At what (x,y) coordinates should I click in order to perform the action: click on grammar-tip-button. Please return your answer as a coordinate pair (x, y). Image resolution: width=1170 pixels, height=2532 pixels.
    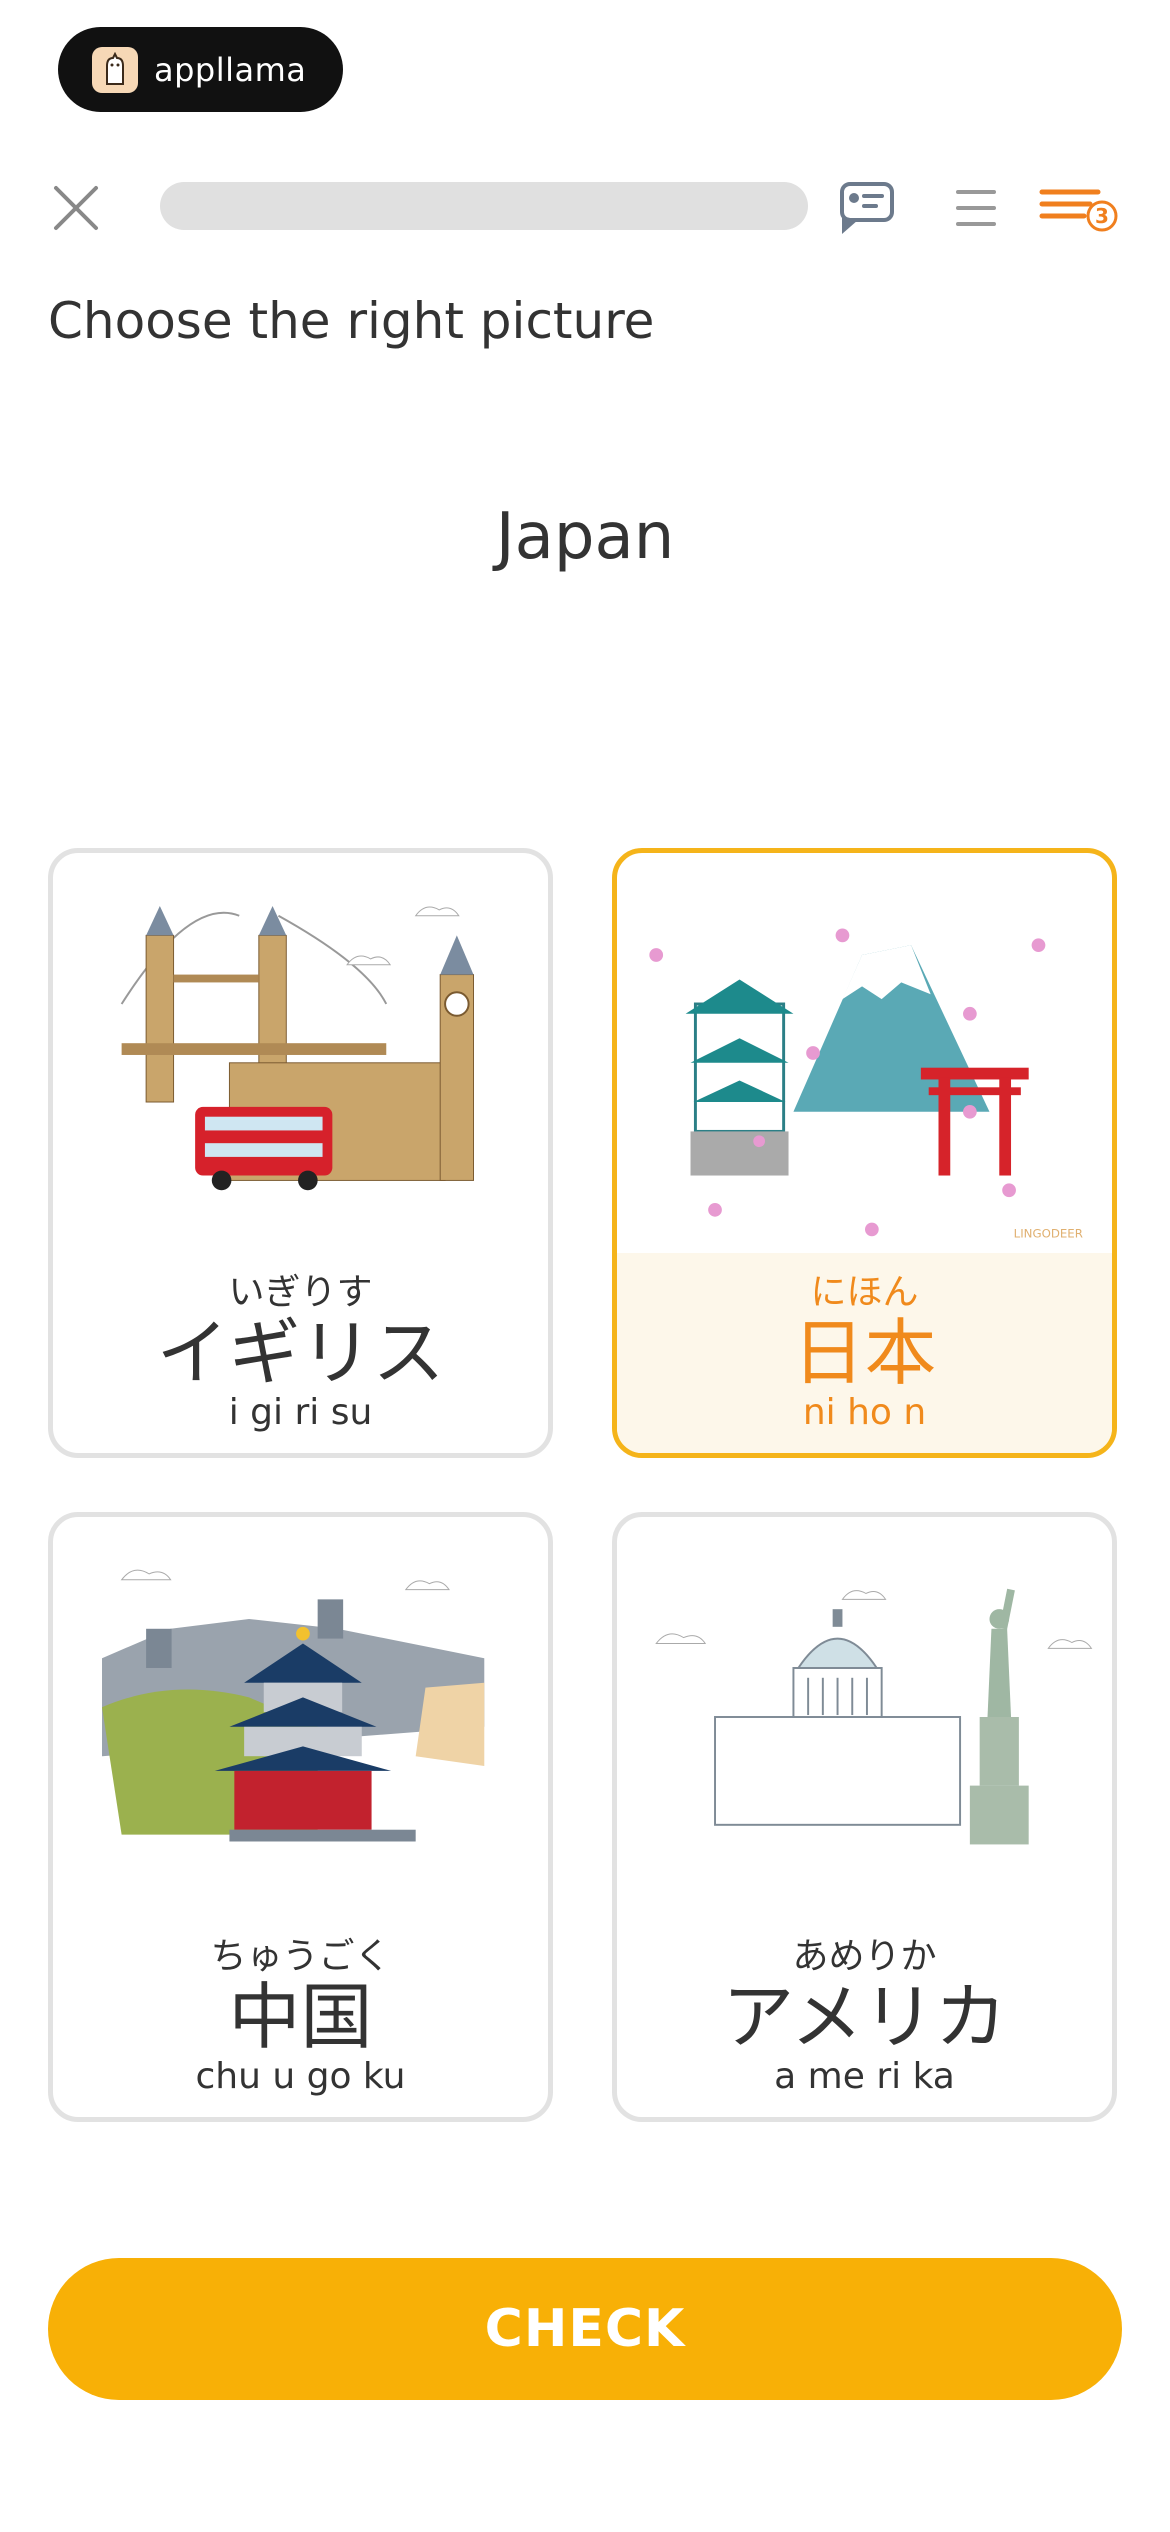
    Looking at the image, I should click on (868, 208).